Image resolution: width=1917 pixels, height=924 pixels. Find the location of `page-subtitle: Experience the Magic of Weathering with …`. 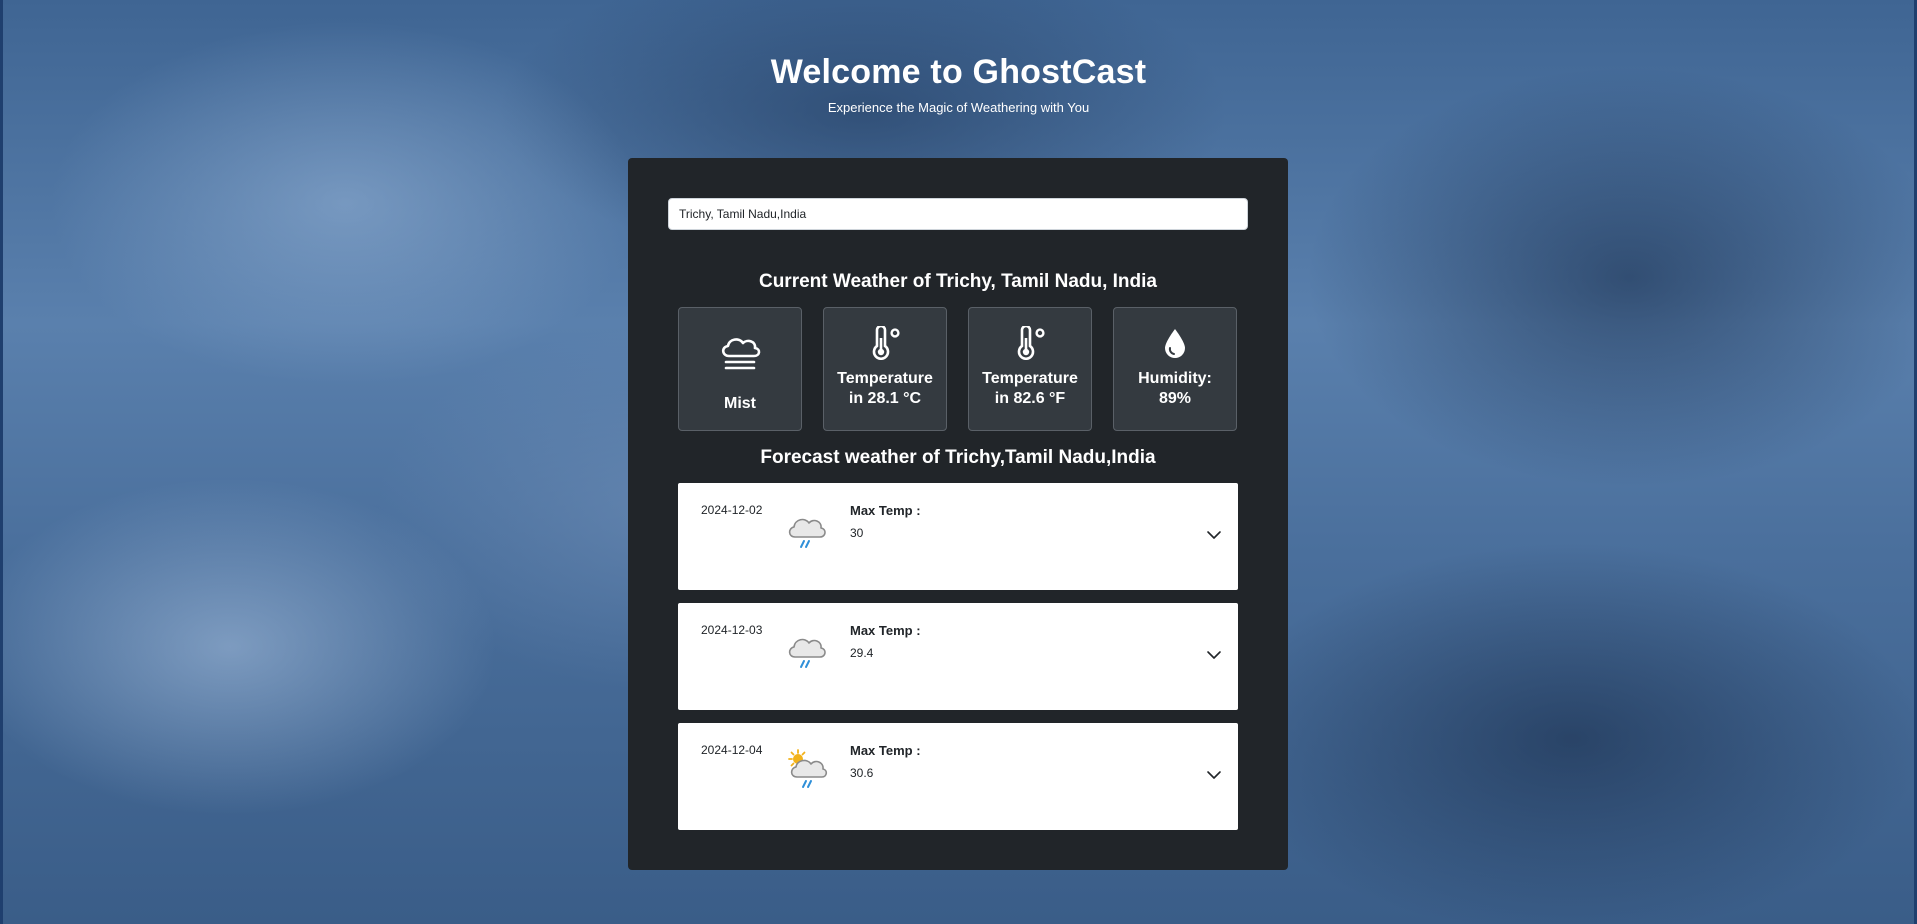

page-subtitle: Experience the Magic of Weathering with … is located at coordinates (958, 107).